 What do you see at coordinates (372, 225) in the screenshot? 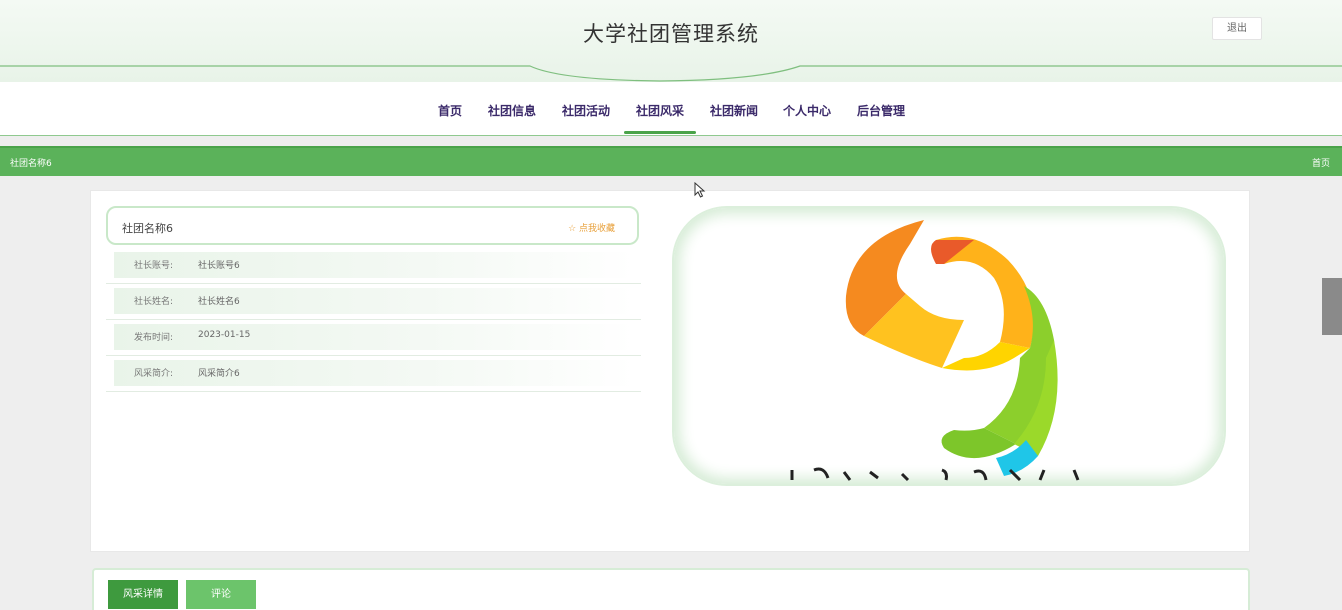
I see `club-name-box: 社团名称6 ☆ 点我收藏` at bounding box center [372, 225].